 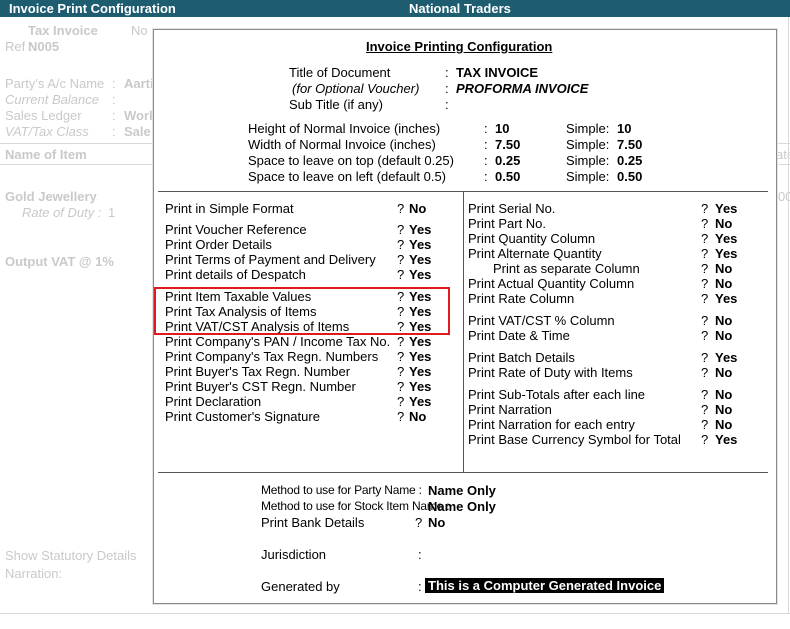 I want to click on dimension-value-field: 7.50, so click(x=507, y=144).